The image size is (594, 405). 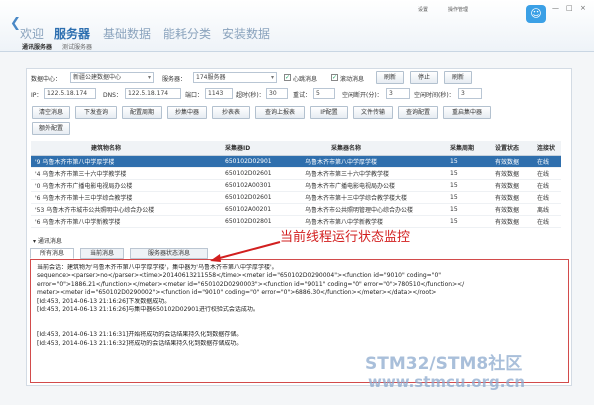 I want to click on config-cycle-button: 配置周期, so click(x=142, y=112).